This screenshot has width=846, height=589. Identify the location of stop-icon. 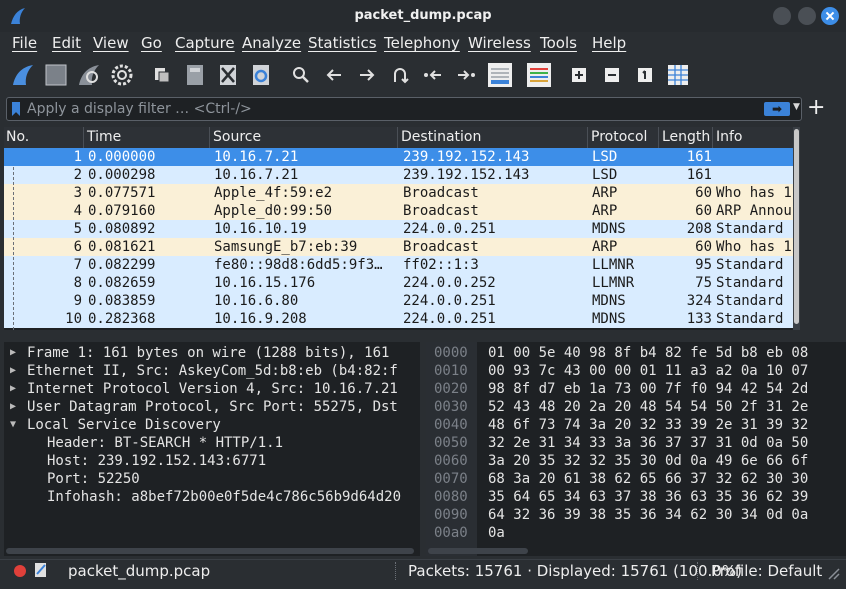
(56, 75).